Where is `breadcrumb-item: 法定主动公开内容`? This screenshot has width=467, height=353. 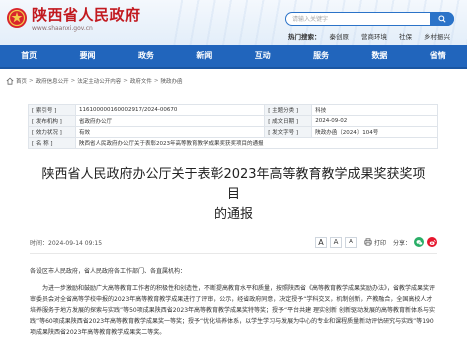
breadcrumb-item: 法定主动公开内容 is located at coordinates (99, 81).